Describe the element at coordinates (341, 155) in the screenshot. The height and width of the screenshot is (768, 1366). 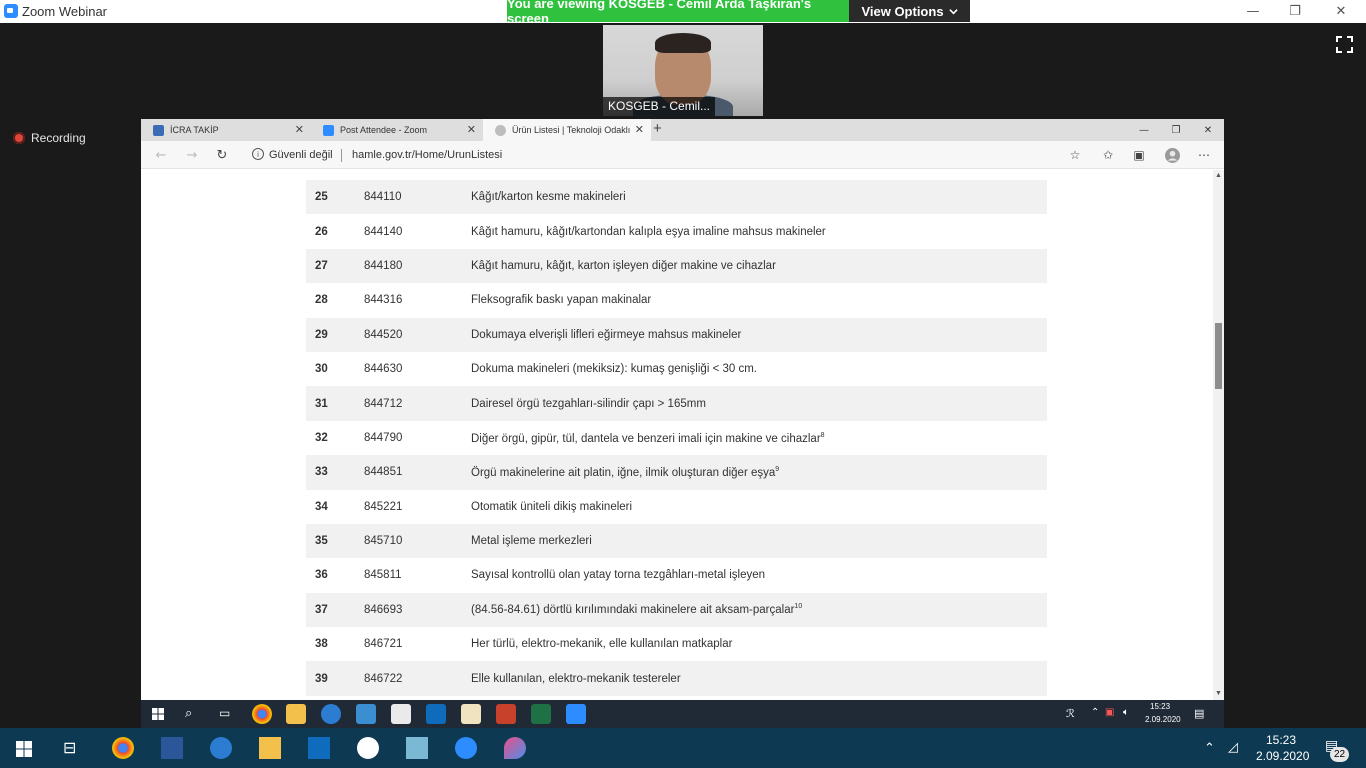
I see `url-separator` at that location.